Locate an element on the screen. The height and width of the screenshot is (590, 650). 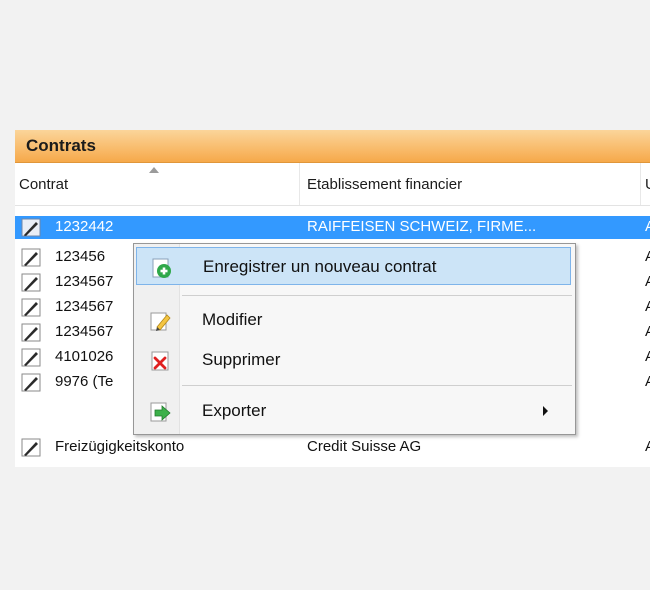
menu-item-new-contract: Enregistrer un nouveau contrat is located at coordinates (353, 266).